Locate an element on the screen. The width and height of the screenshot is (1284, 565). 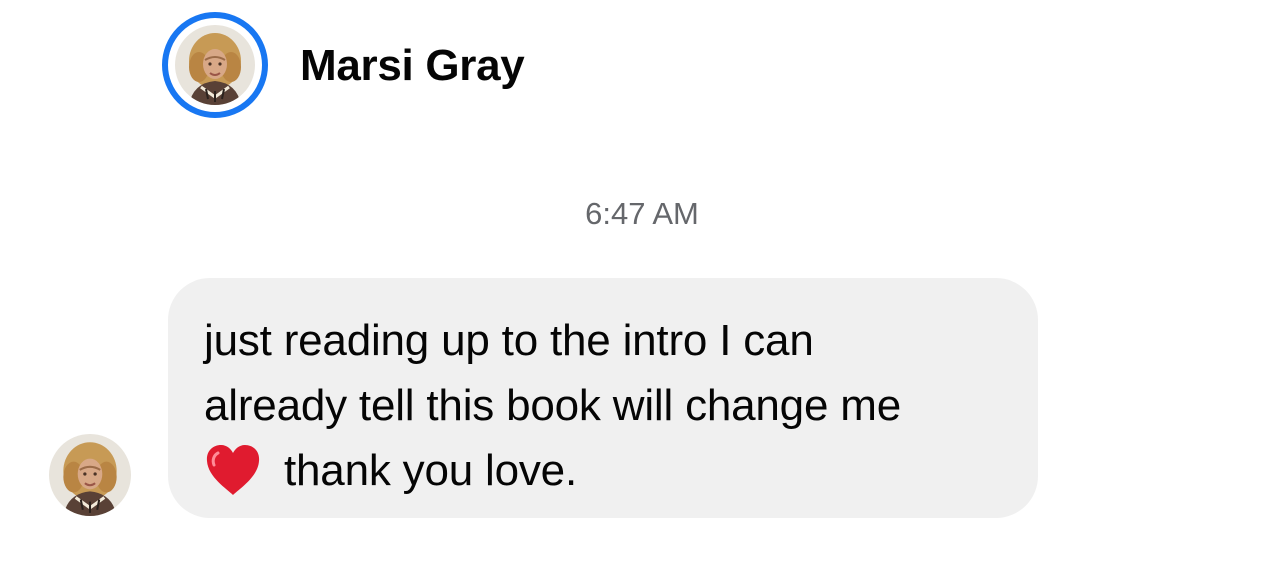
red-heart-icon is located at coordinates (233, 470).